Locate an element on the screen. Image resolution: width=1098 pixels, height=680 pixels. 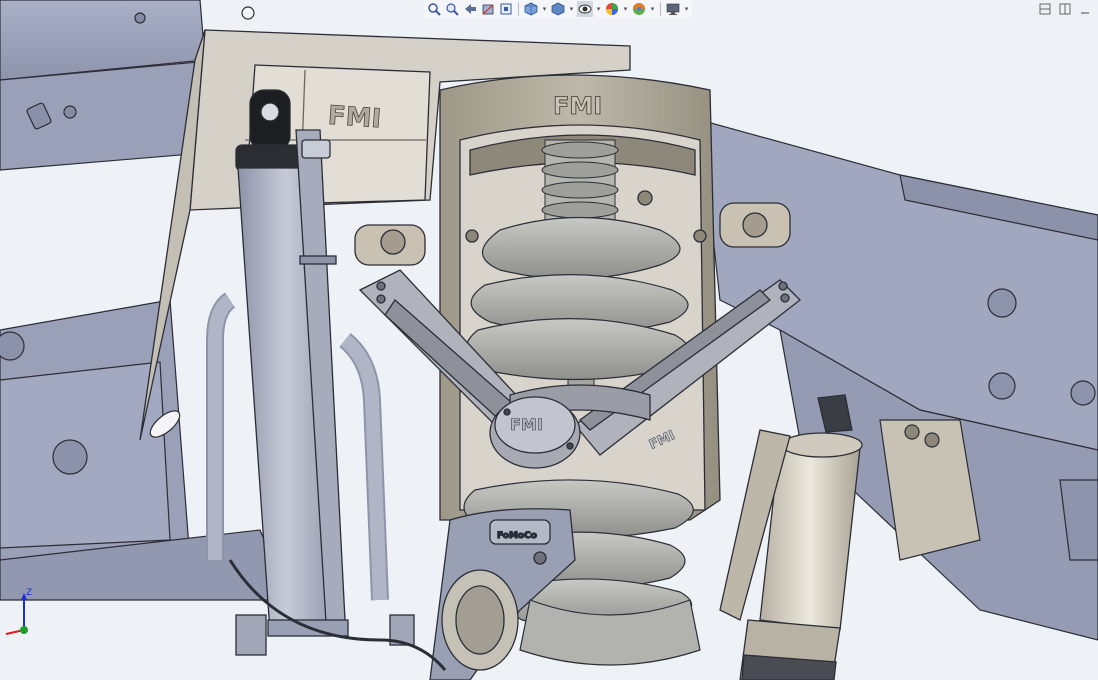
view-settings-icon is located at coordinates (673, 9).